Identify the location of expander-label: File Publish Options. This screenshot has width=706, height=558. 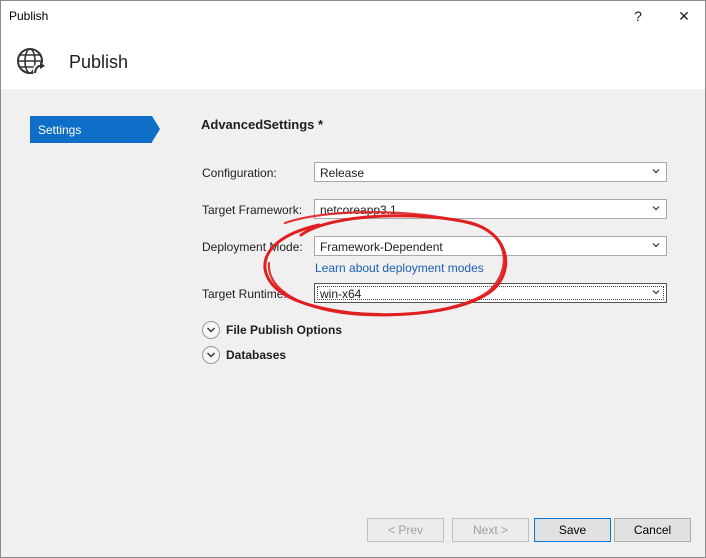
(284, 330).